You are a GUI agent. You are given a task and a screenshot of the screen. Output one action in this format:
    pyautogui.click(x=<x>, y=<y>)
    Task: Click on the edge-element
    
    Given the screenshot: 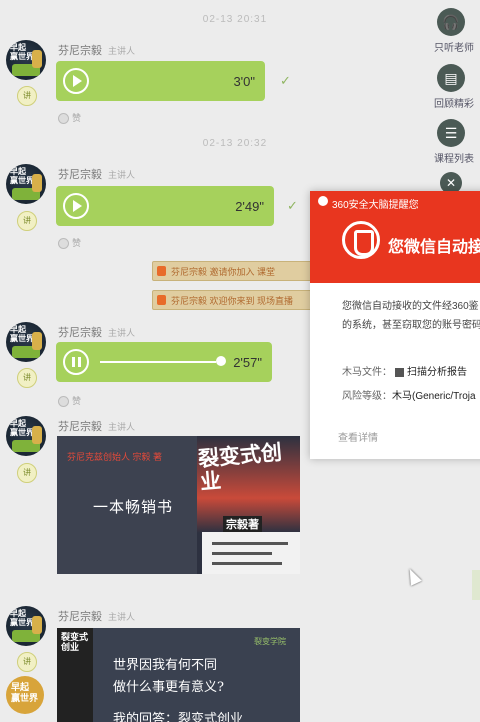 What is the action you would take?
    pyautogui.click(x=476, y=585)
    